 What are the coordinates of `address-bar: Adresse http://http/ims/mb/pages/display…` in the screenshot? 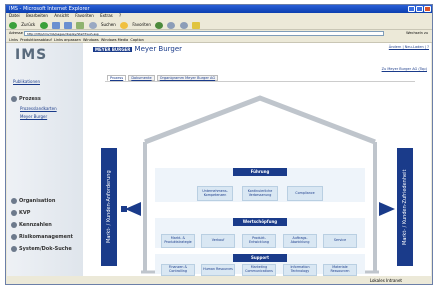 It's located at (219, 33).